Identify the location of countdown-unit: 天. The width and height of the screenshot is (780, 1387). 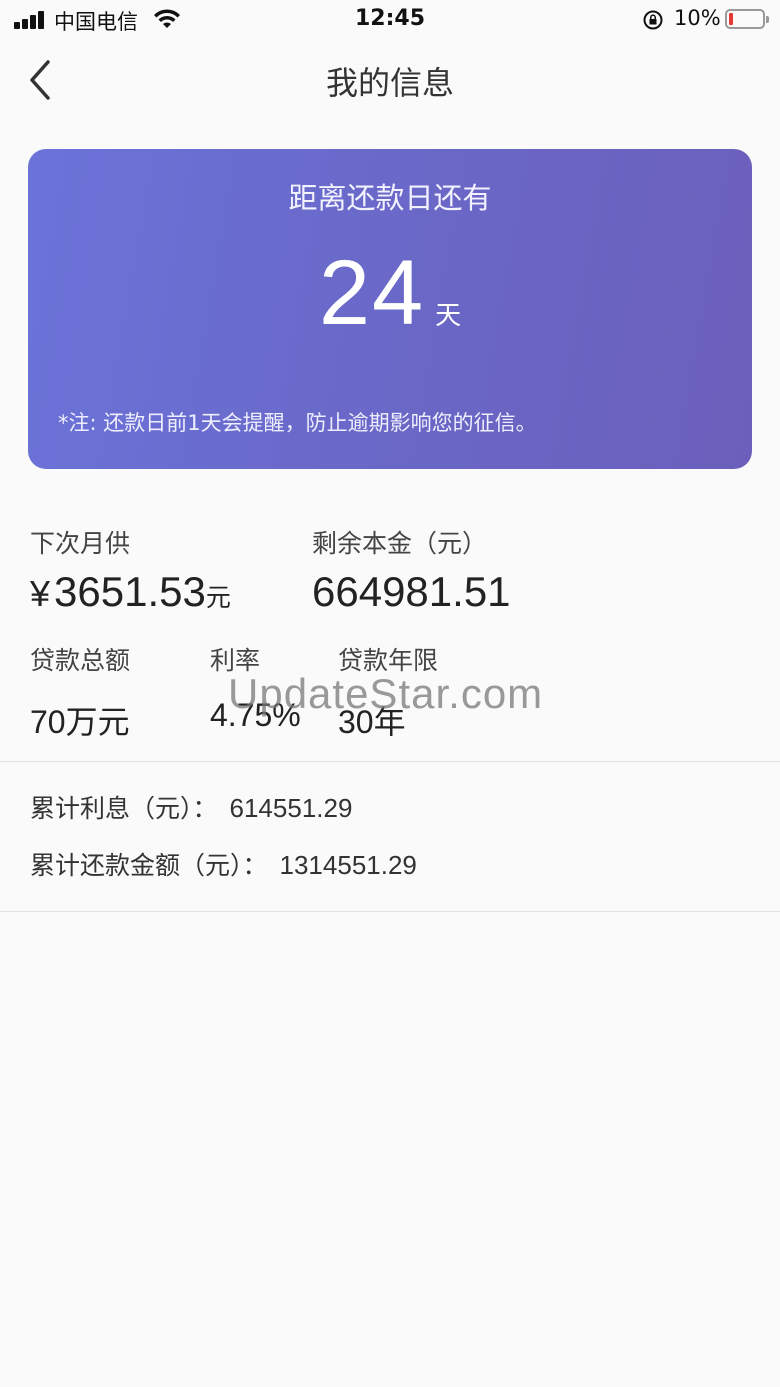
(448, 316).